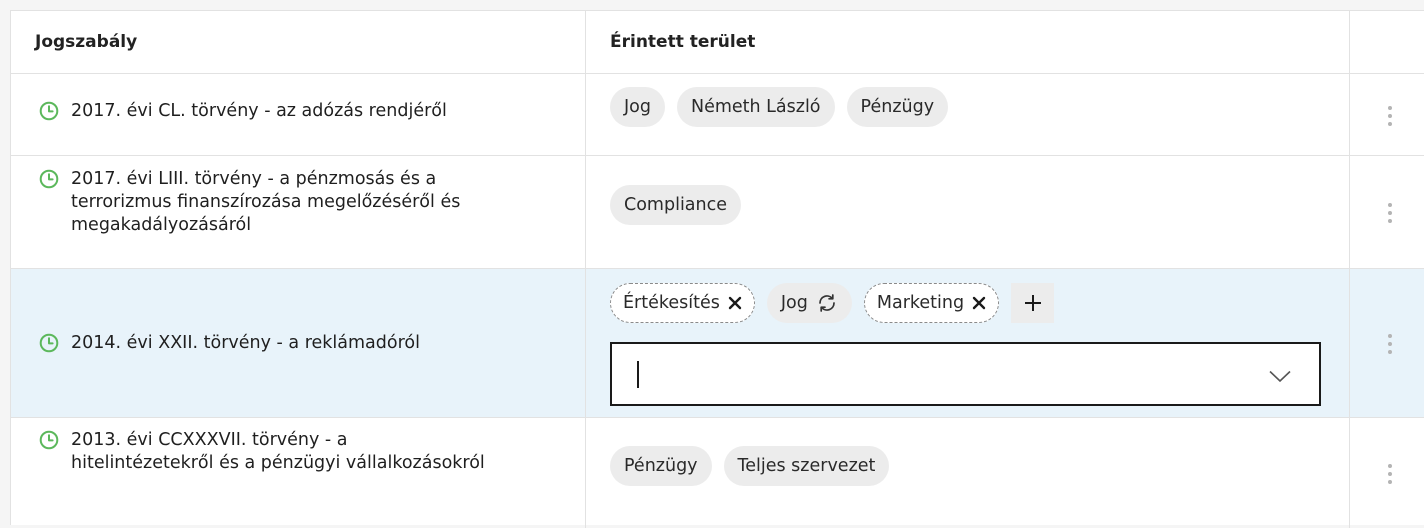 The image size is (1424, 528). Describe the element at coordinates (671, 303) in the screenshot. I see `tag-label: Értékesítés` at that location.